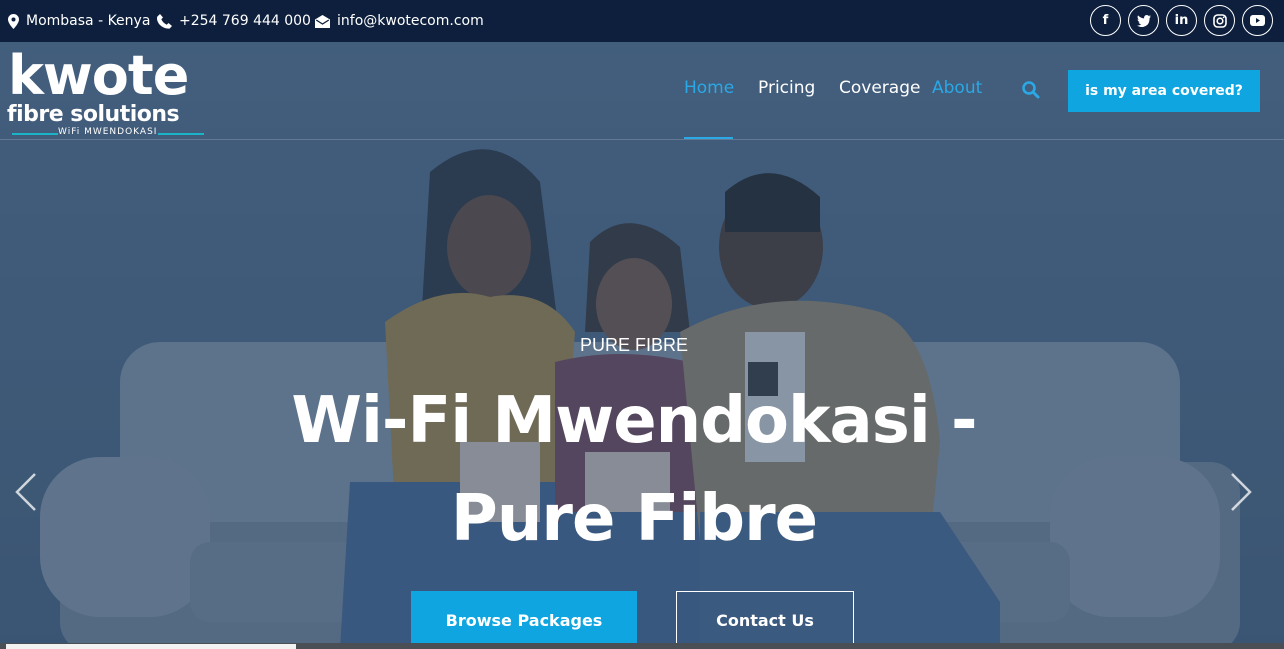 The image size is (1284, 649). Describe the element at coordinates (13, 21) in the screenshot. I see `map-pin-icon` at that location.